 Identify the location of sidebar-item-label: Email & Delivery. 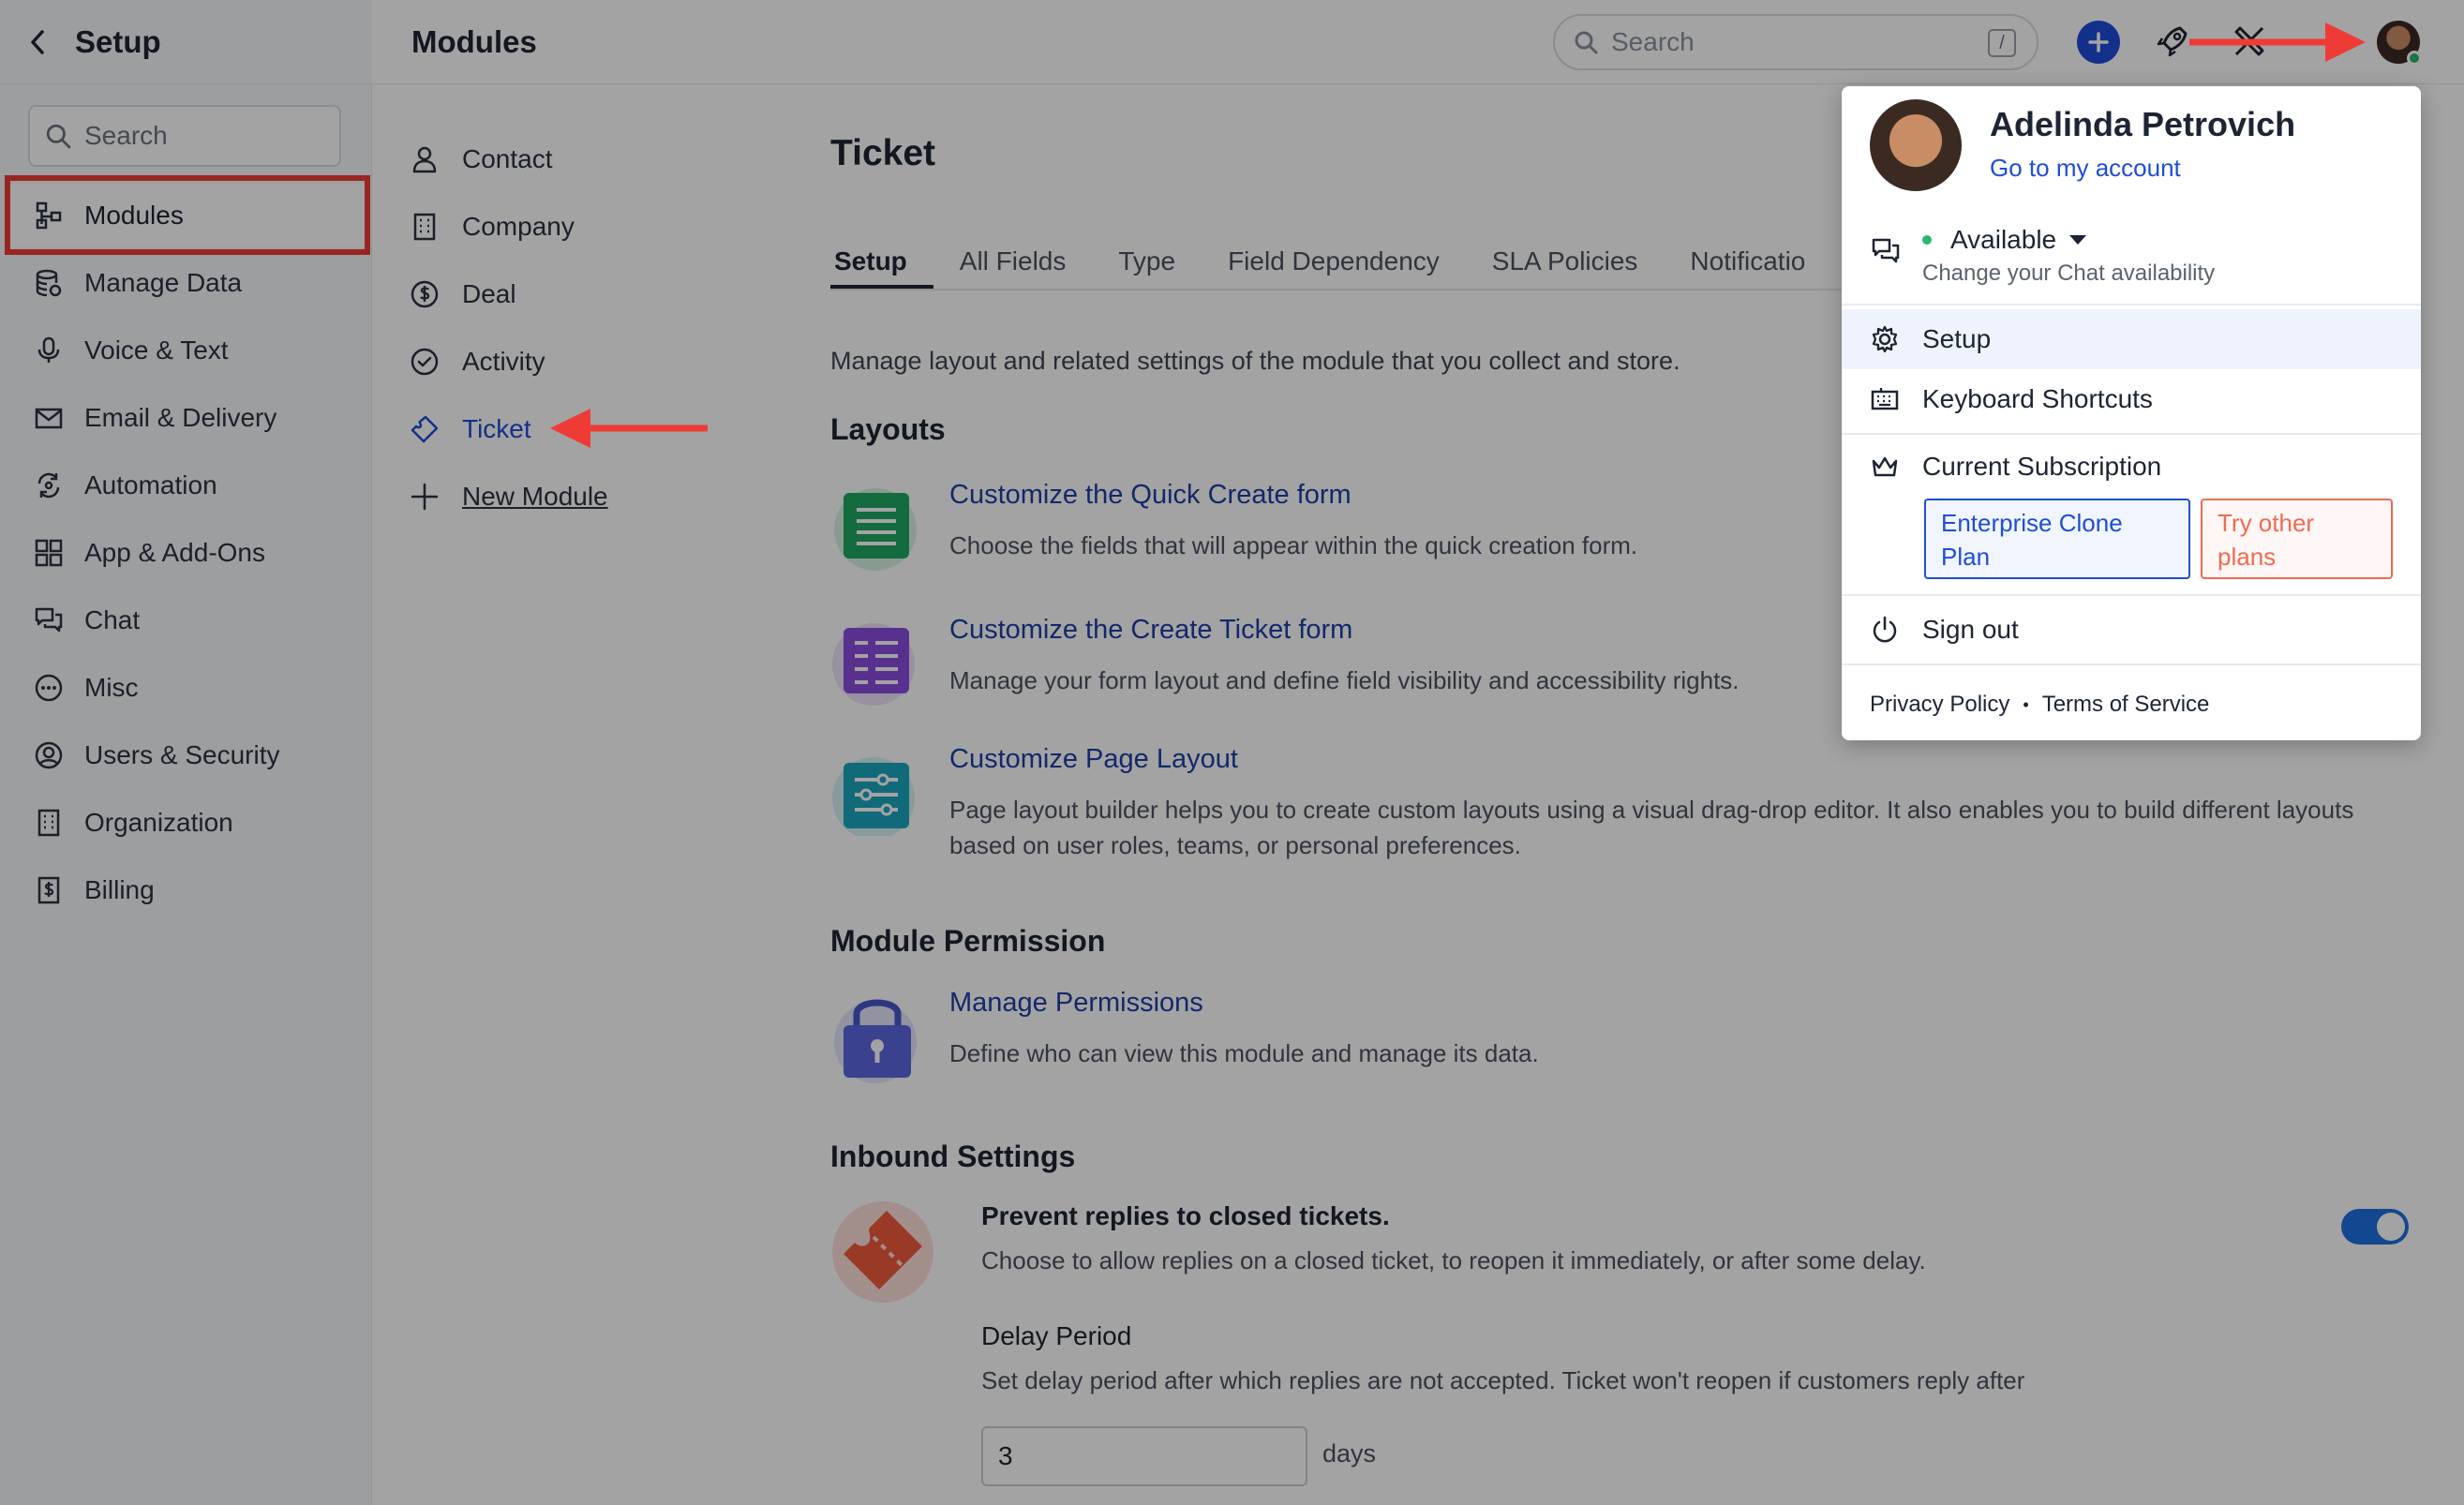
(180, 417).